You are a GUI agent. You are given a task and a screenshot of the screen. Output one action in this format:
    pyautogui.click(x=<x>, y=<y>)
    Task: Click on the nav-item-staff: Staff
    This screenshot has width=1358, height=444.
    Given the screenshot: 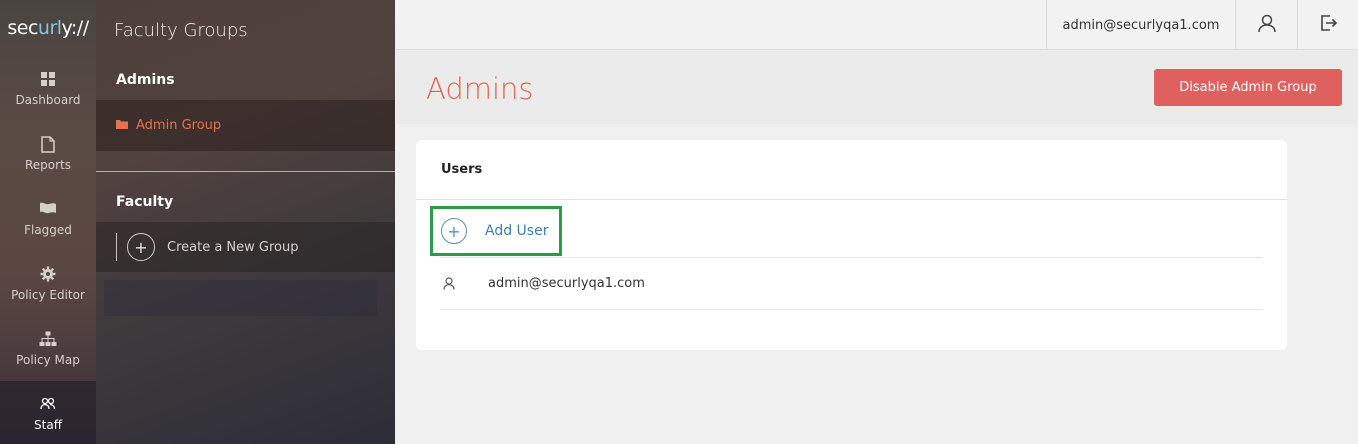 What is the action you would take?
    pyautogui.click(x=48, y=412)
    